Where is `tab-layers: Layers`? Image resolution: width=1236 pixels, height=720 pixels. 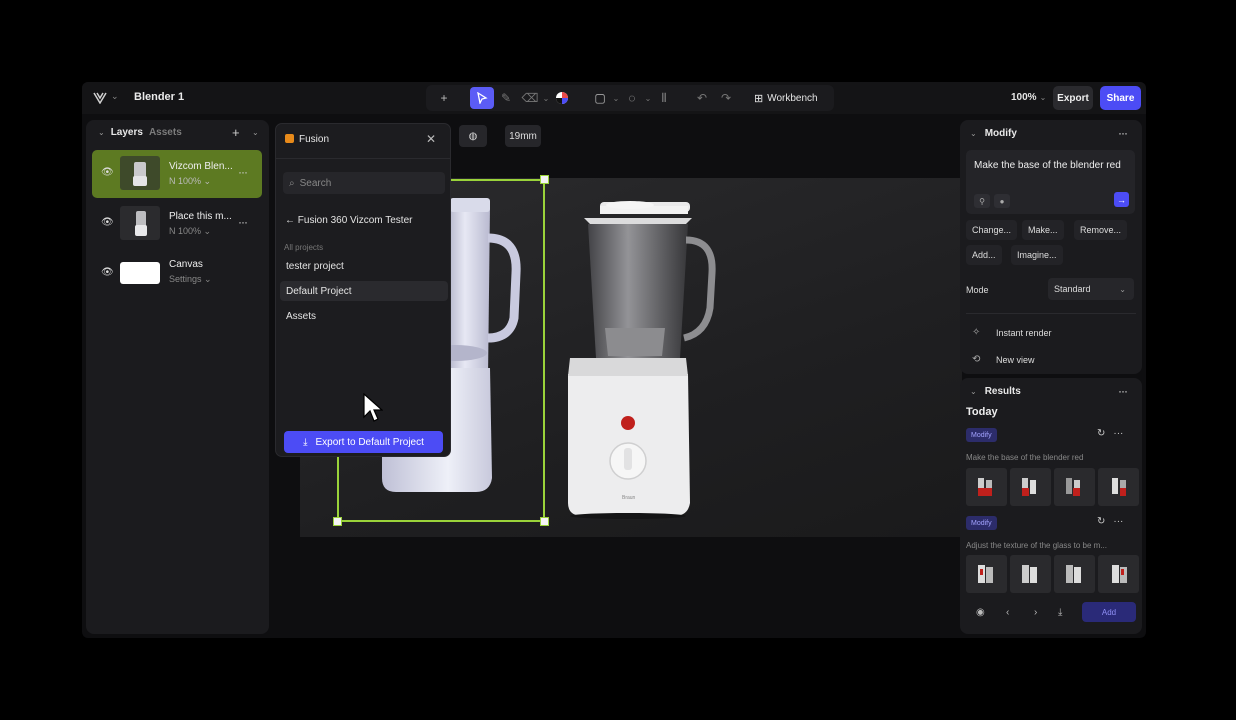
tab-layers: Layers is located at coordinates (127, 132).